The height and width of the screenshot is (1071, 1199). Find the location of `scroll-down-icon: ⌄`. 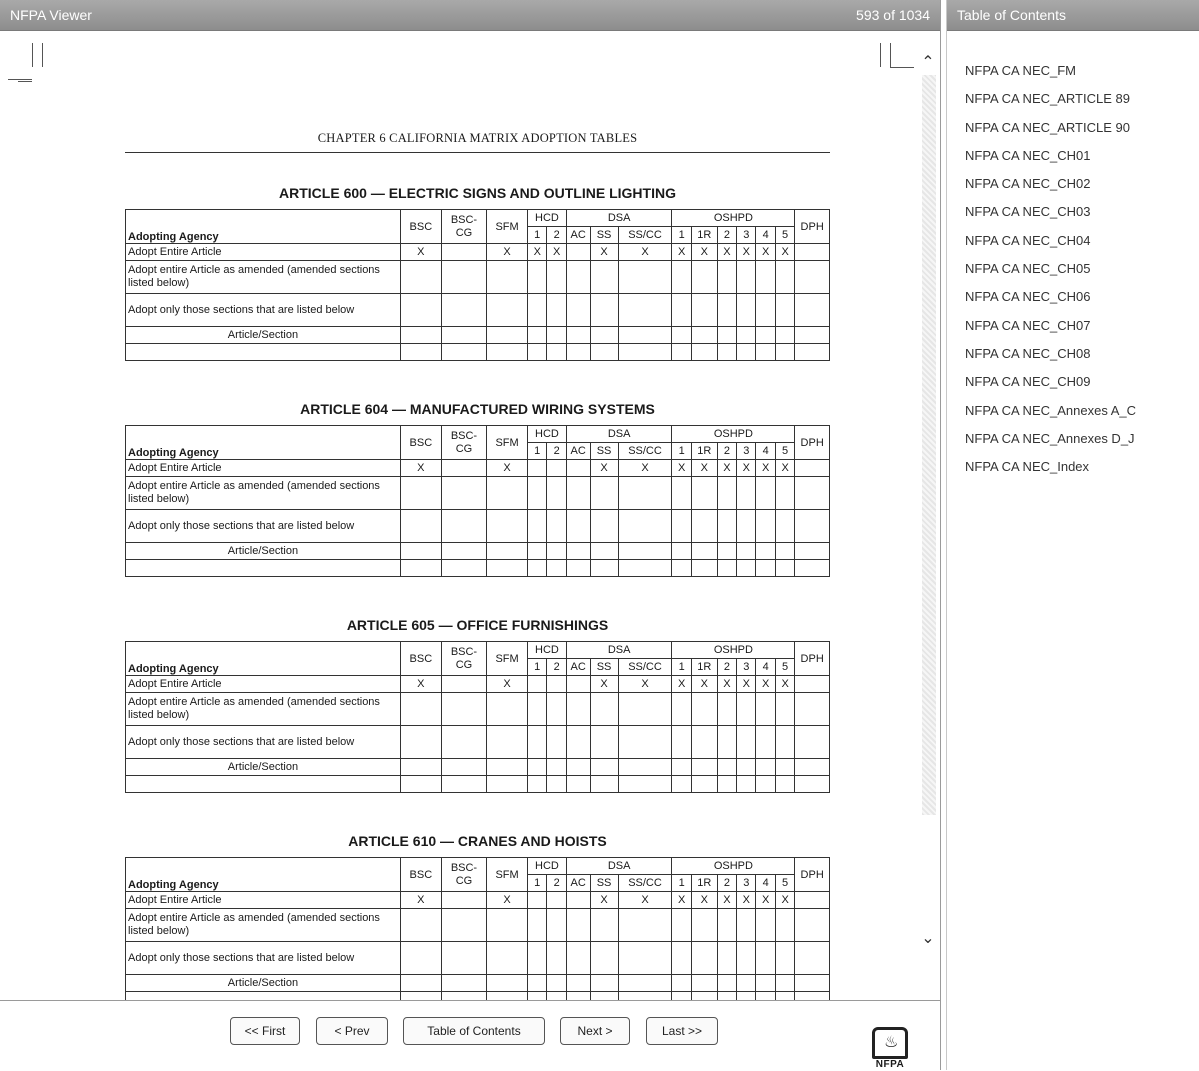

scroll-down-icon: ⌄ is located at coordinates (928, 939).